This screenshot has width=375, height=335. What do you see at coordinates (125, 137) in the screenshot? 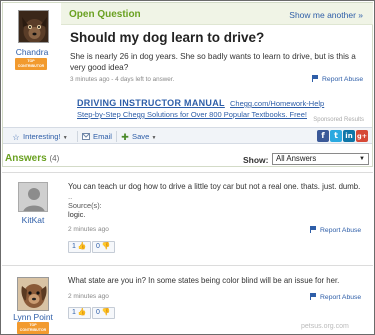
I see `plus-icon: ✚` at bounding box center [125, 137].